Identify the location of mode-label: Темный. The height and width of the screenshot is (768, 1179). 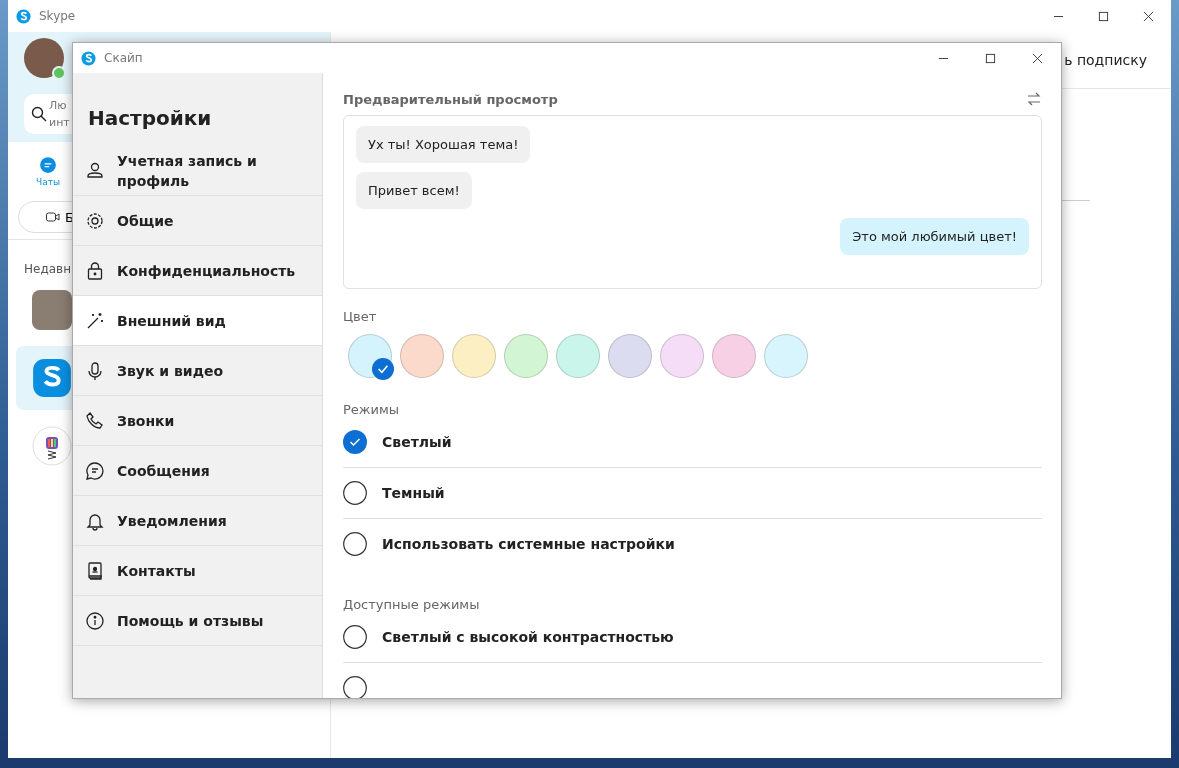
(413, 493).